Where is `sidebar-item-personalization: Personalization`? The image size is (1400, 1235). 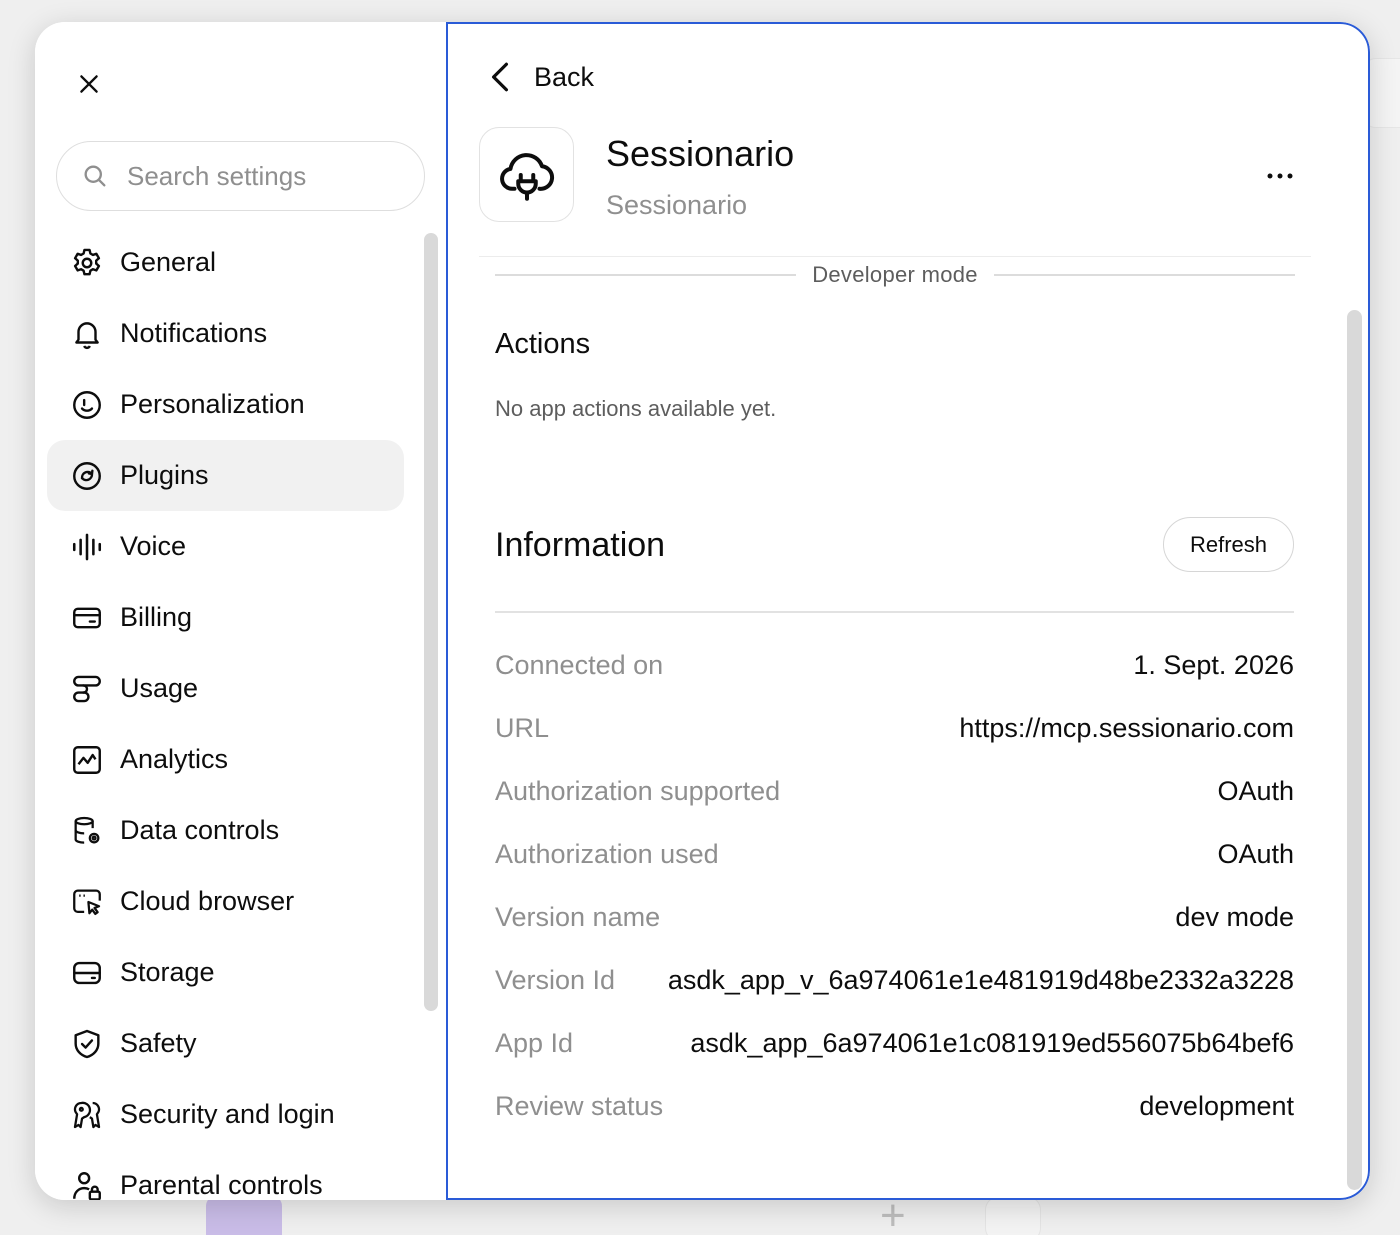
sidebar-item-personalization: Personalization is located at coordinates (225, 404).